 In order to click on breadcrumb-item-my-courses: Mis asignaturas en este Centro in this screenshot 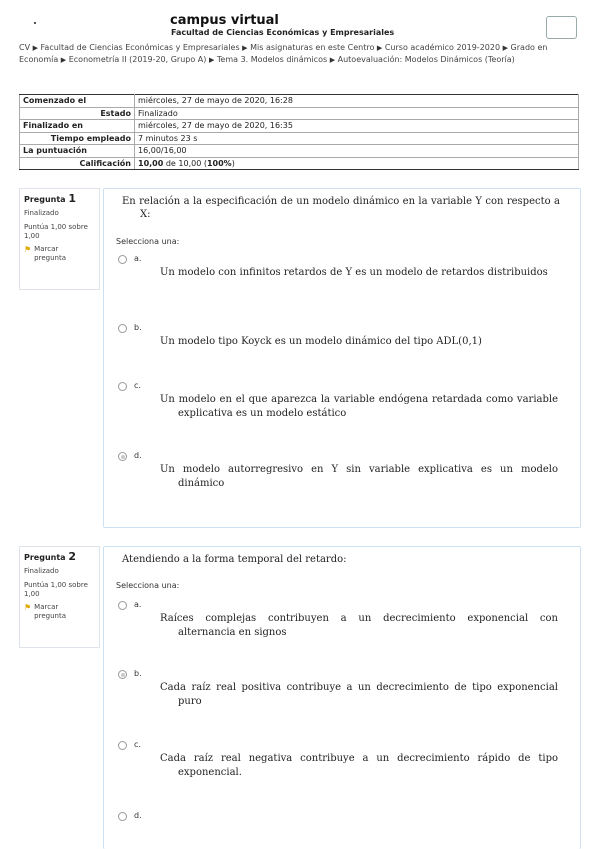, I will do `click(312, 47)`.